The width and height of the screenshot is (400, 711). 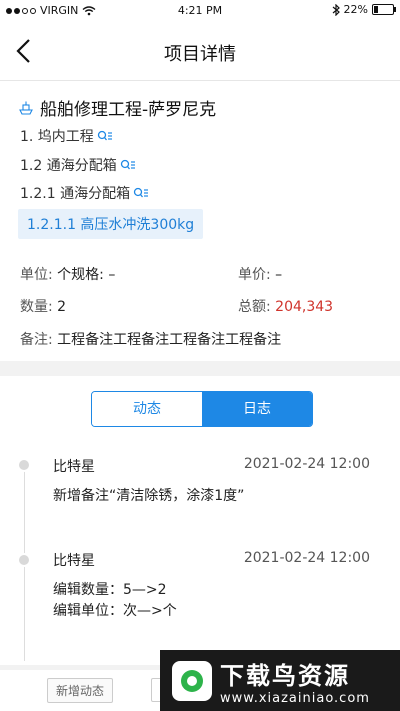 I want to click on status-right: 22%, so click(x=364, y=9).